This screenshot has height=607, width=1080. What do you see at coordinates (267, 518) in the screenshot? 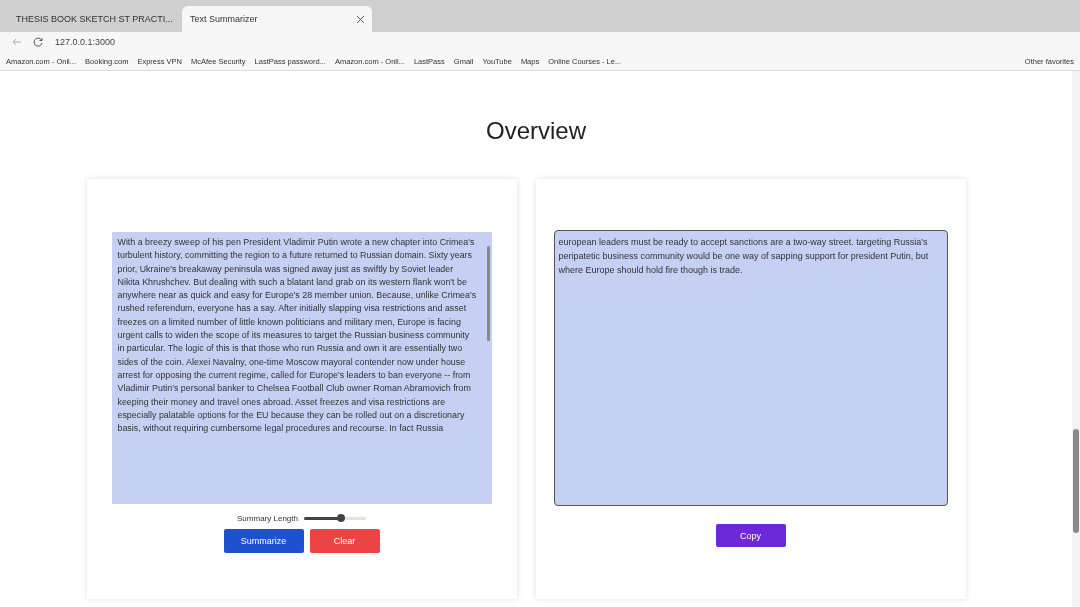
I see `slider-label: Summary Length` at bounding box center [267, 518].